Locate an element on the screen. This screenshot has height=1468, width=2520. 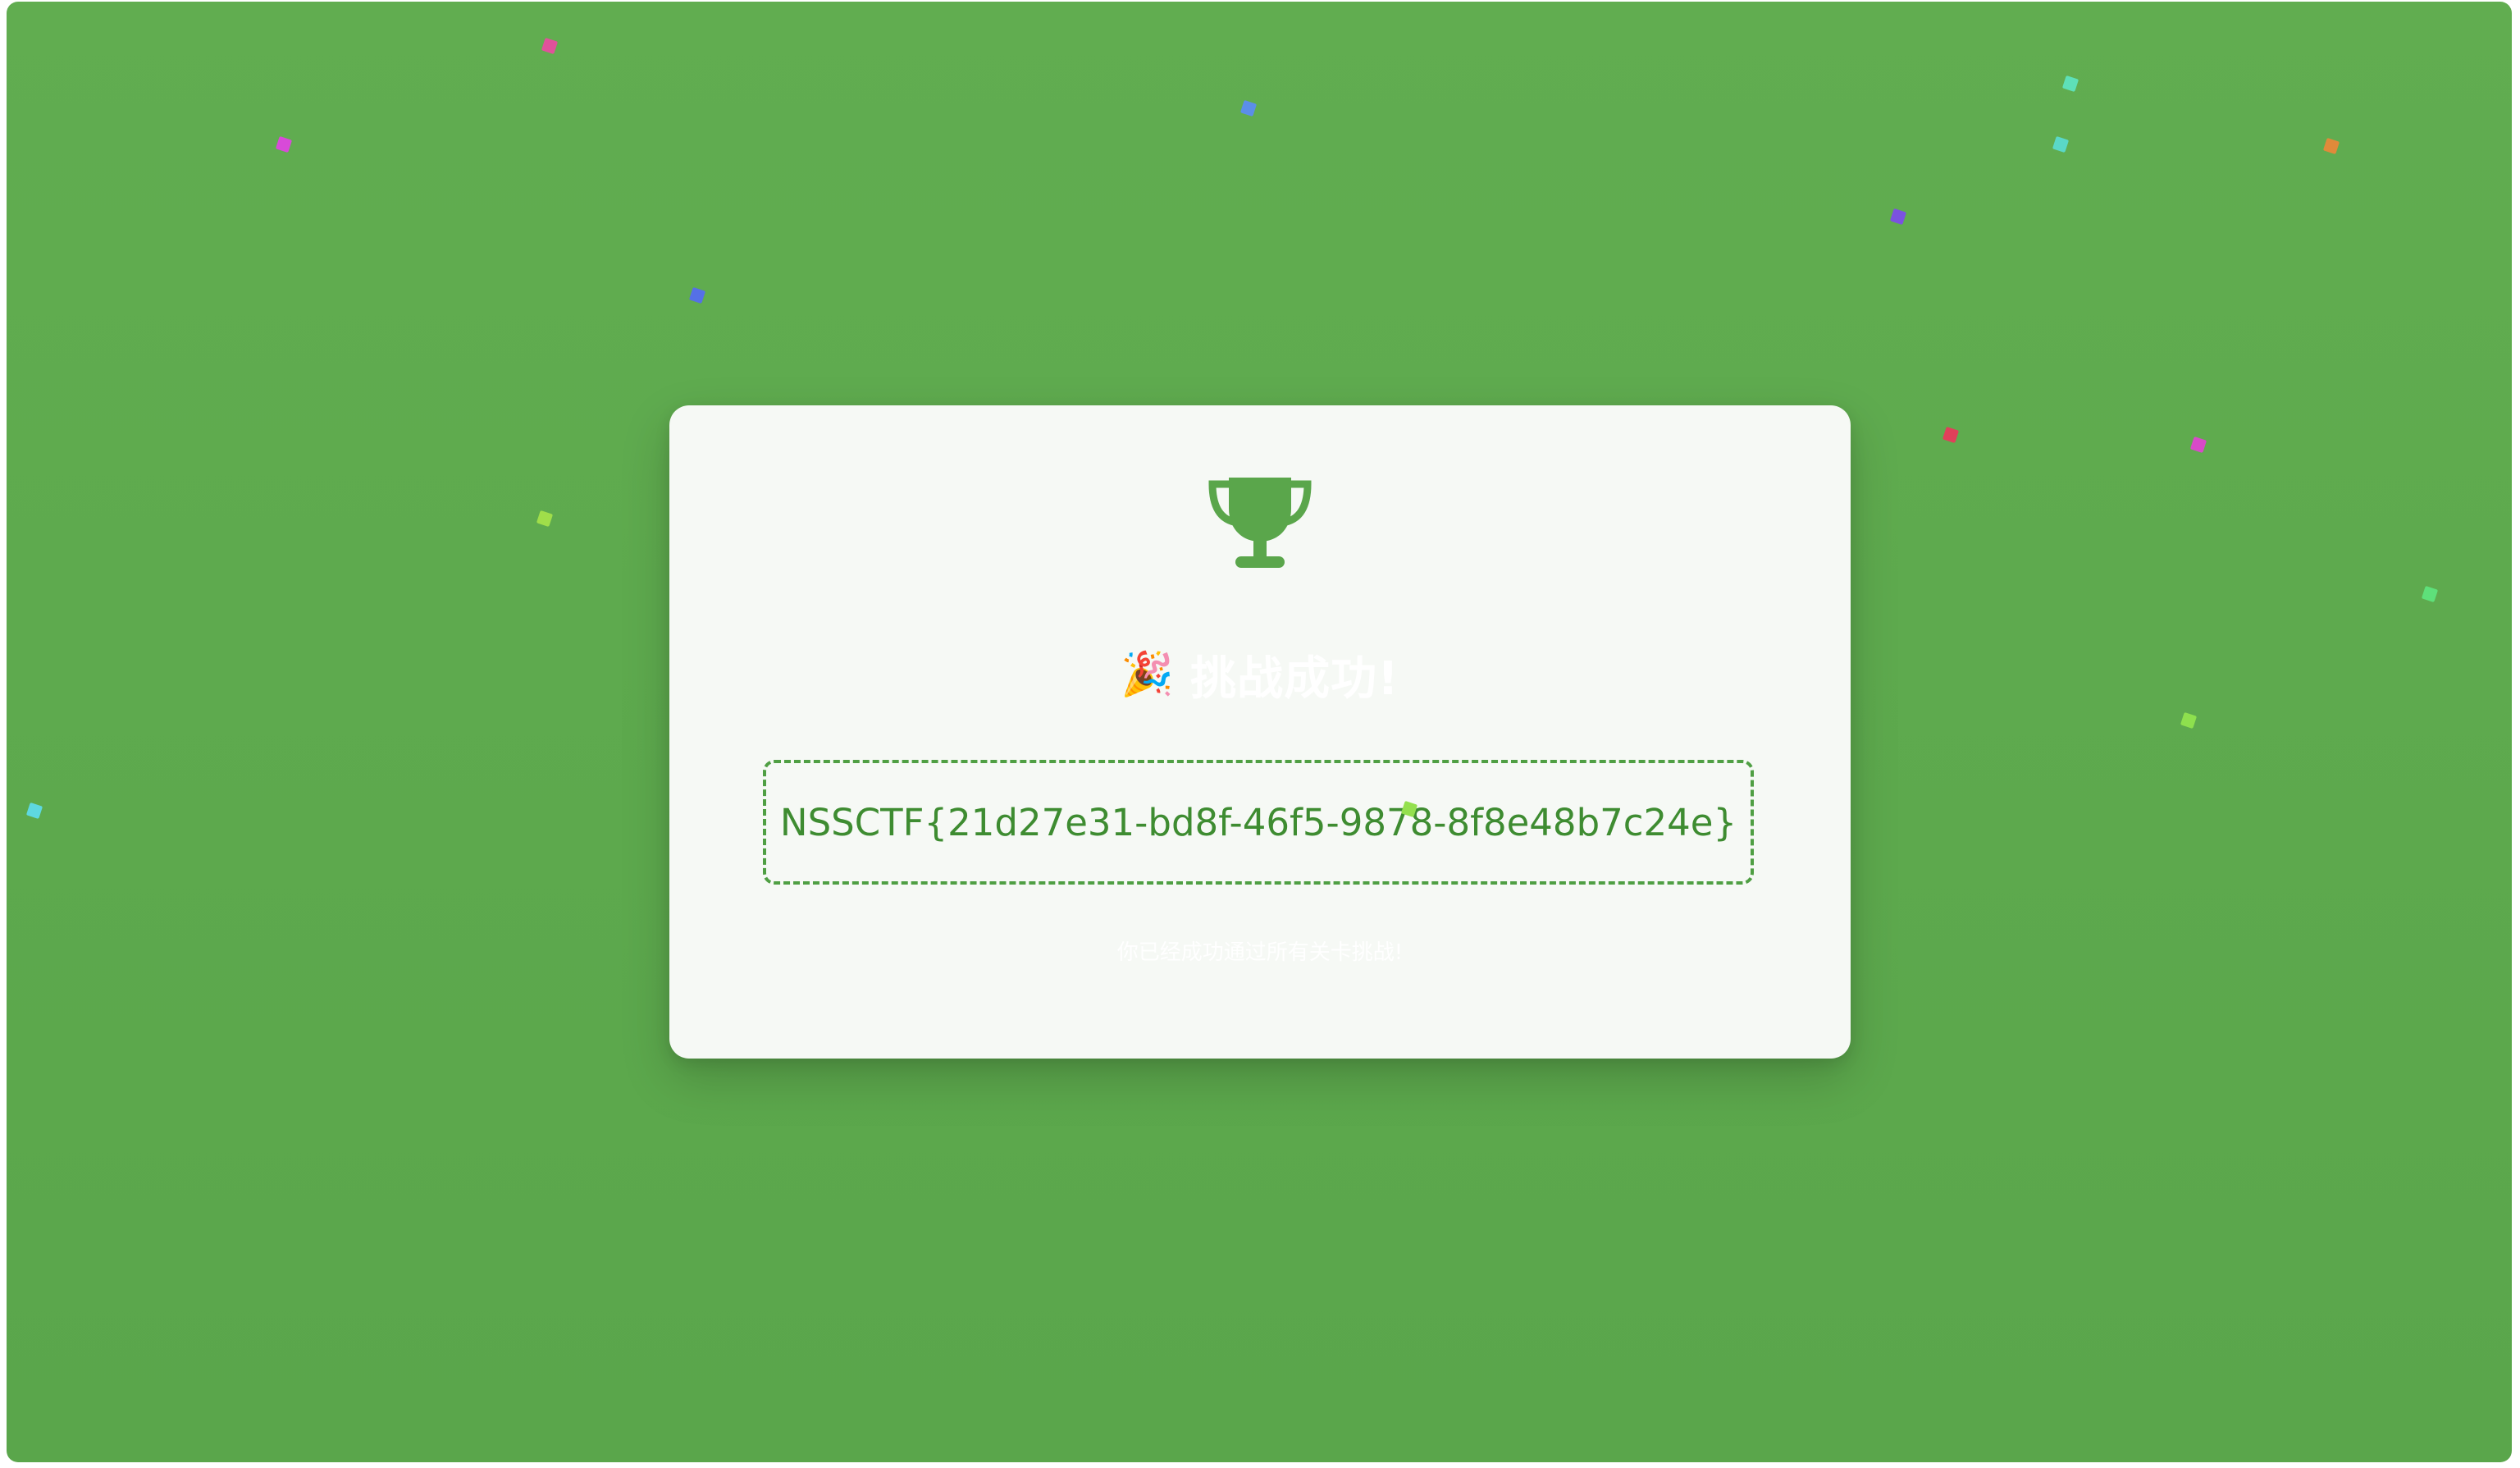
party-popper-icon: 🎉 is located at coordinates (1148, 675).